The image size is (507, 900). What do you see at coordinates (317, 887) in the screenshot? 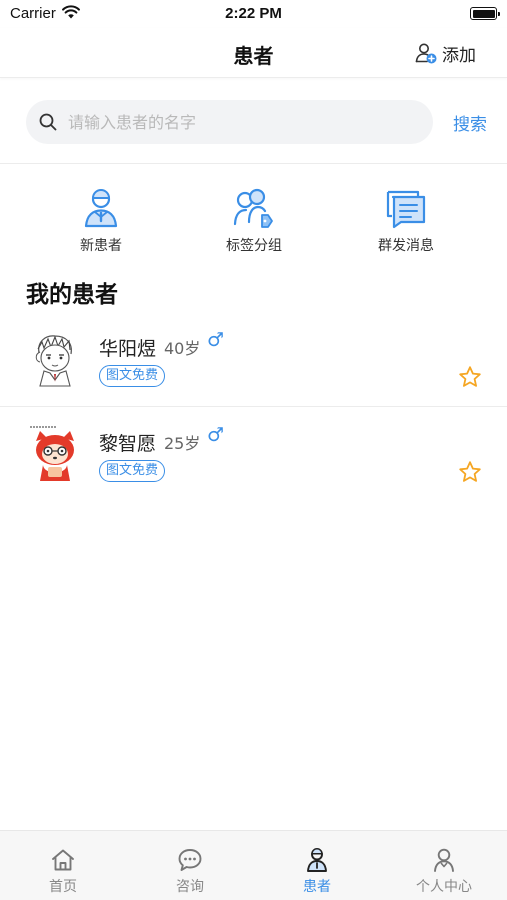
I see `tab-patients-label: 患者` at bounding box center [317, 887].